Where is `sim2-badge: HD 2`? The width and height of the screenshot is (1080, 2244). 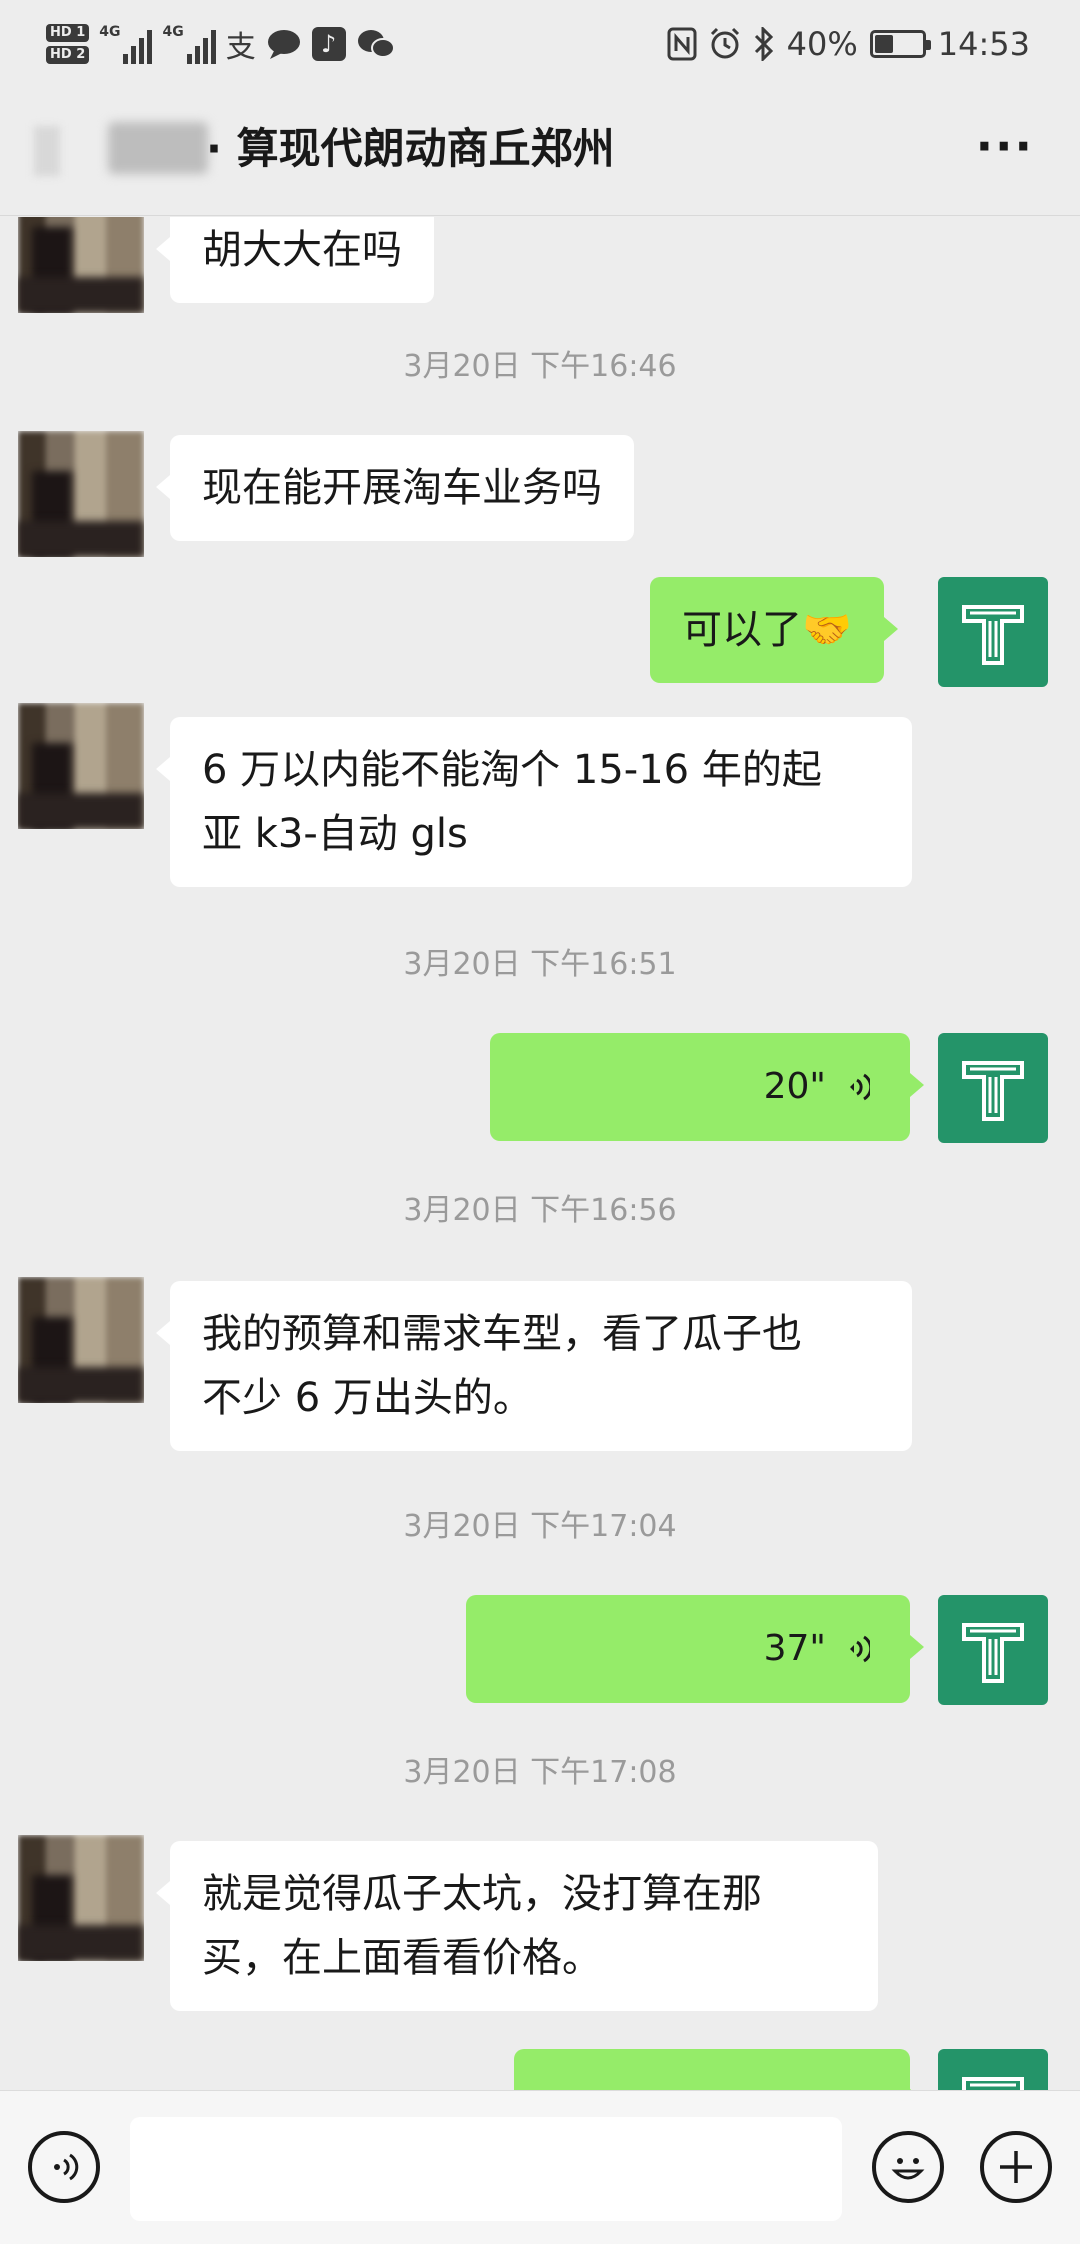
sim2-badge: HD 2 is located at coordinates (68, 55).